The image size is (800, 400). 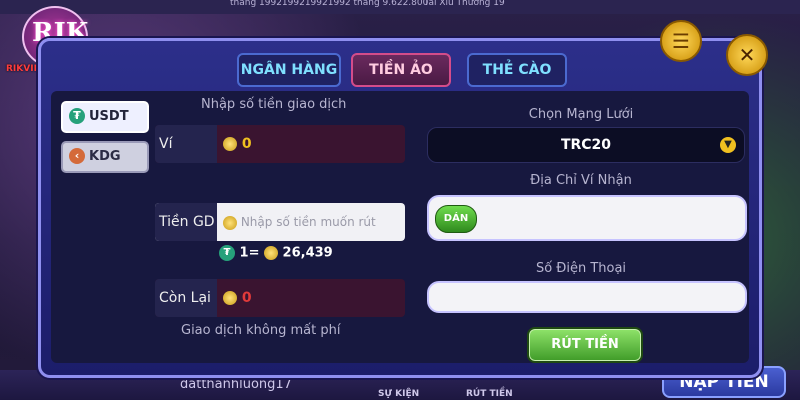 I want to click on address-label: Địa Chỉ Ví Nhận, so click(x=581, y=180).